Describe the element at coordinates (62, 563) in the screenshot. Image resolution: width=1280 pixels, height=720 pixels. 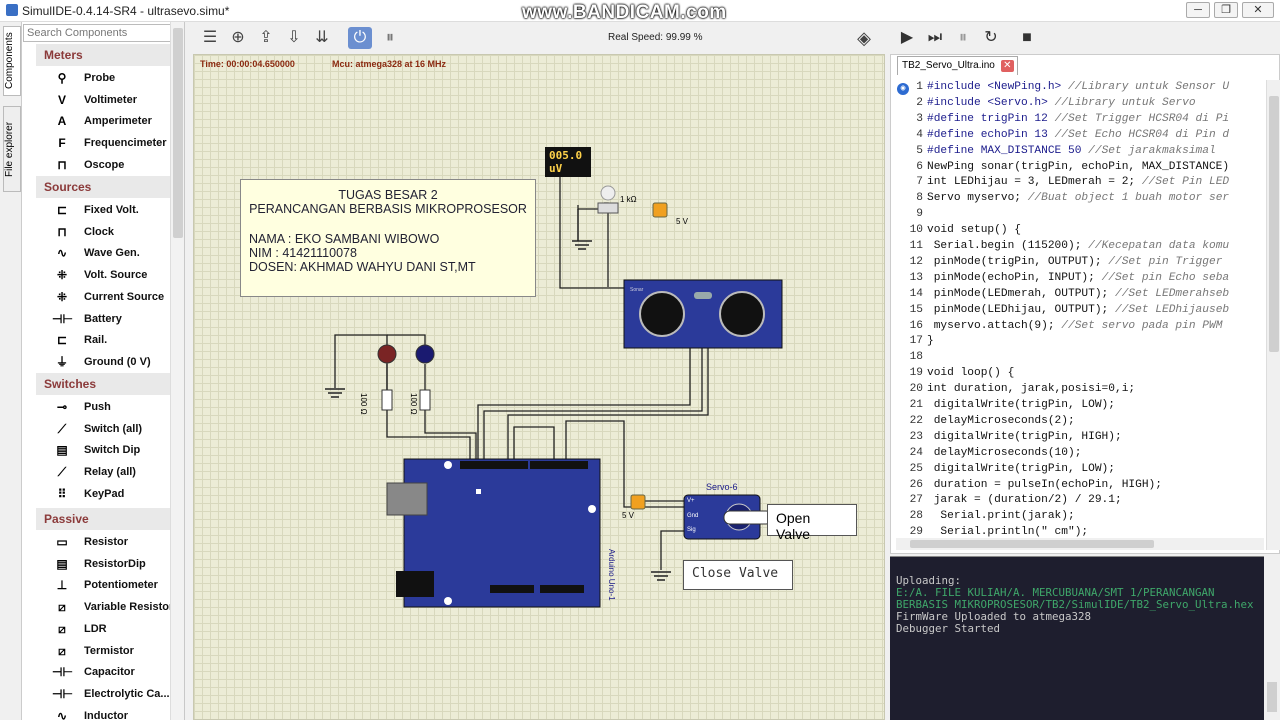
I see `resistor-dip-icon: ▤` at that location.